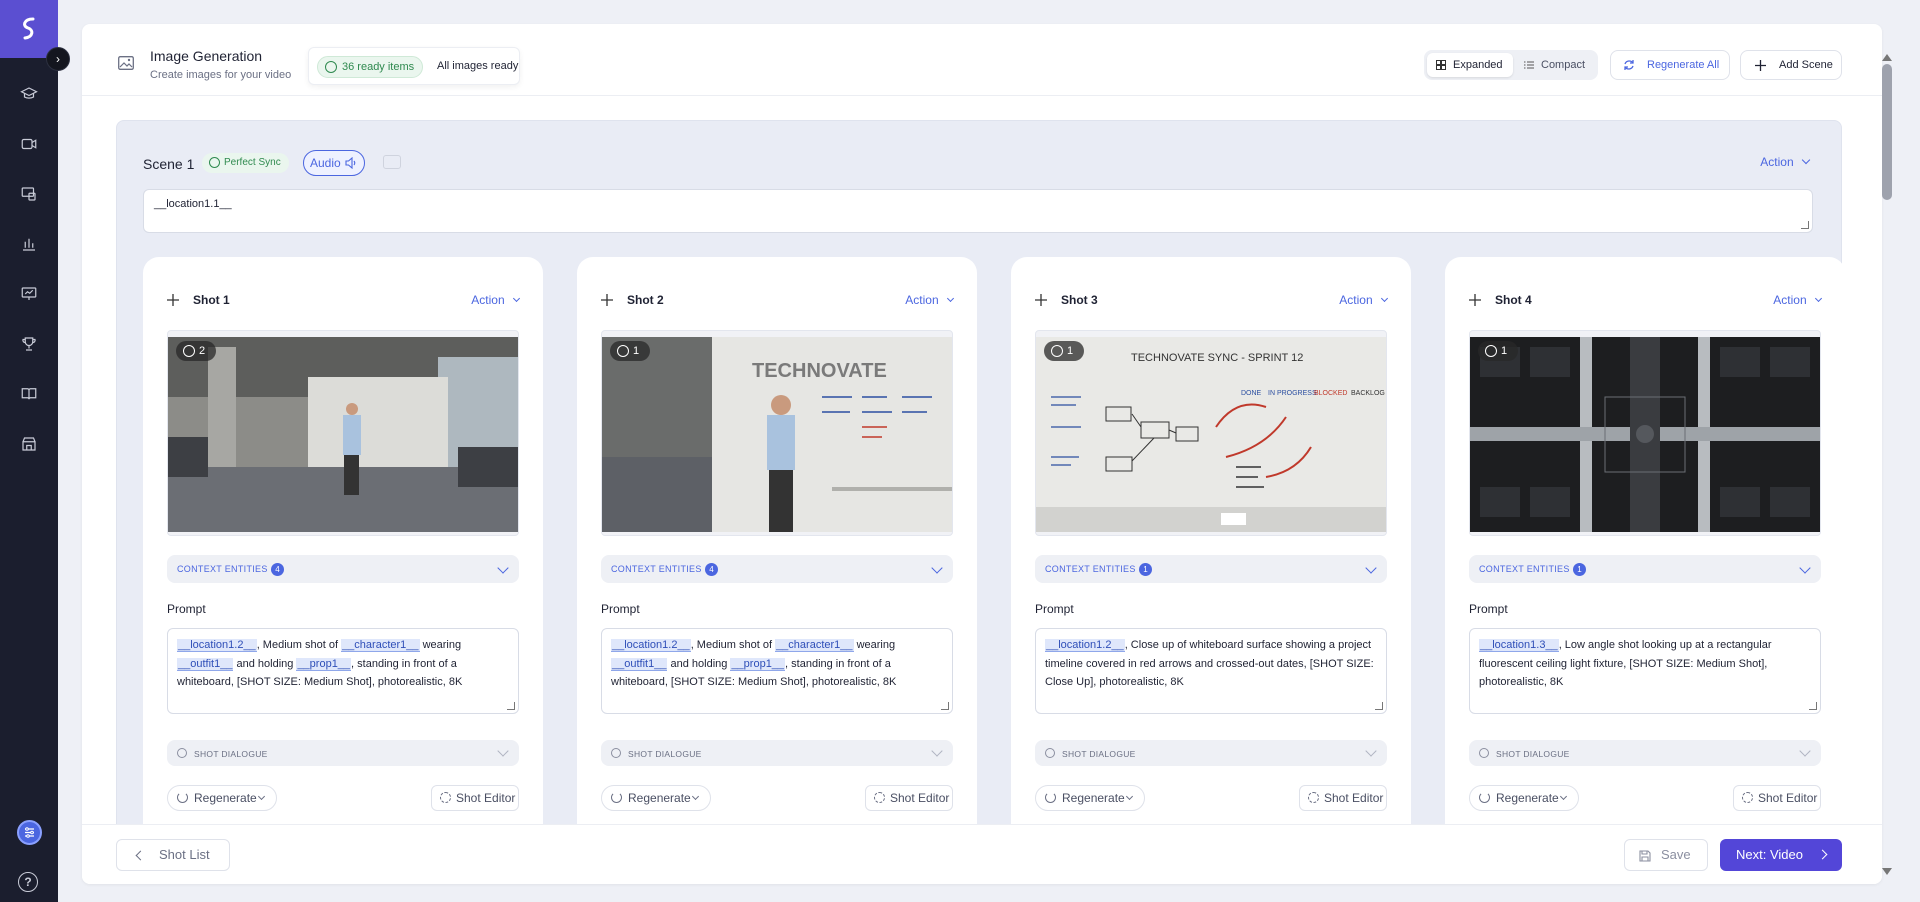 Image resolution: width=1920 pixels, height=902 pixels. I want to click on sidebar: › ?, so click(35, 451).